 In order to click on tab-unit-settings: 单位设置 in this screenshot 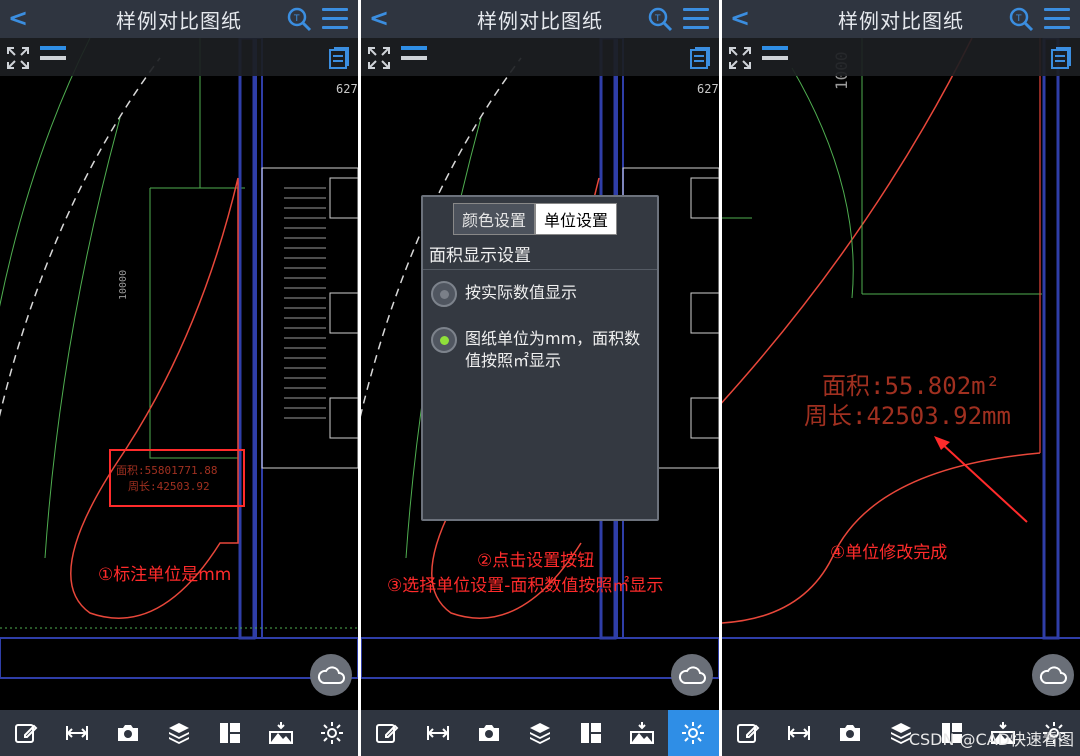, I will do `click(576, 219)`.